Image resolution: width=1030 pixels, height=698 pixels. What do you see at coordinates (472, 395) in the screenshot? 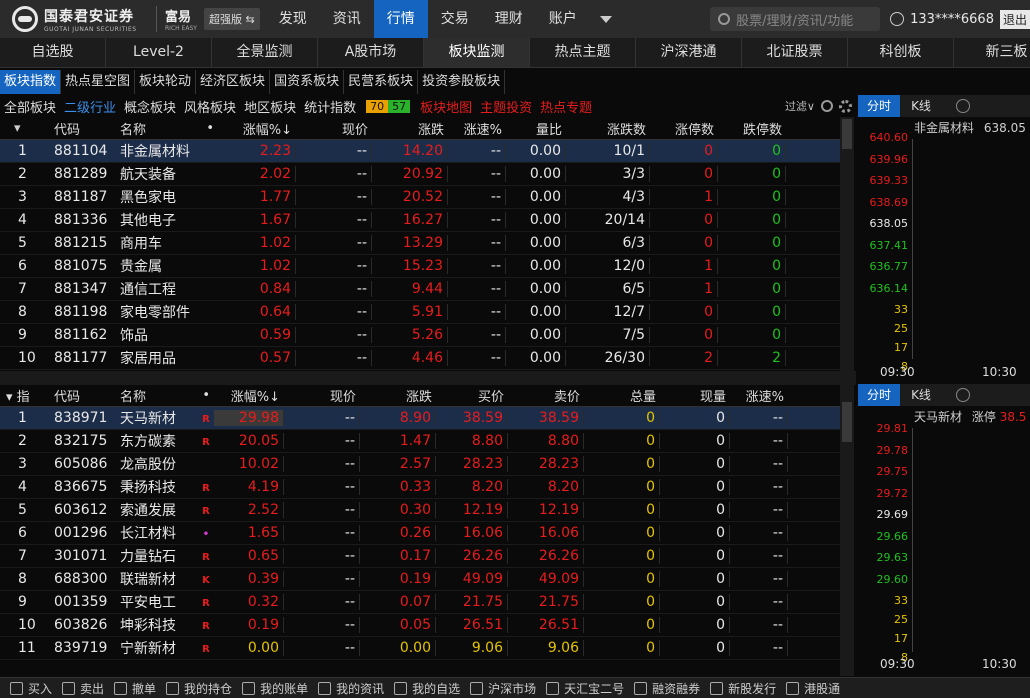
I see `col-bid: 买价` at bounding box center [472, 395].